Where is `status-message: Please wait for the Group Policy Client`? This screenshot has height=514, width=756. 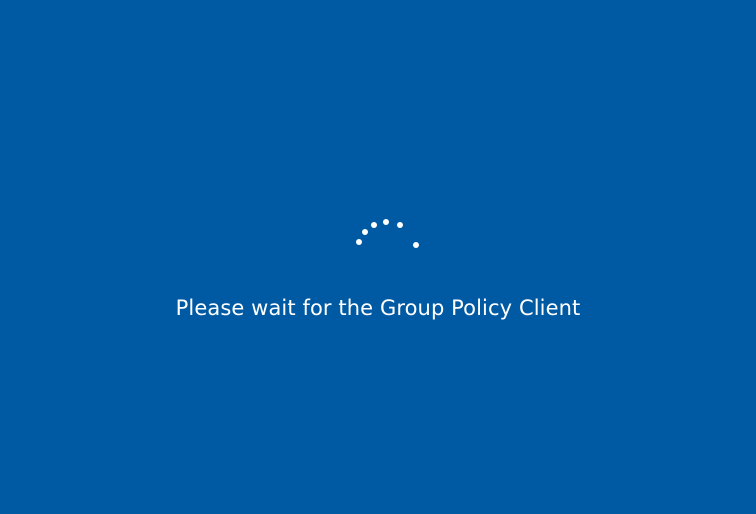 status-message: Please wait for the Group Policy Client is located at coordinates (378, 308).